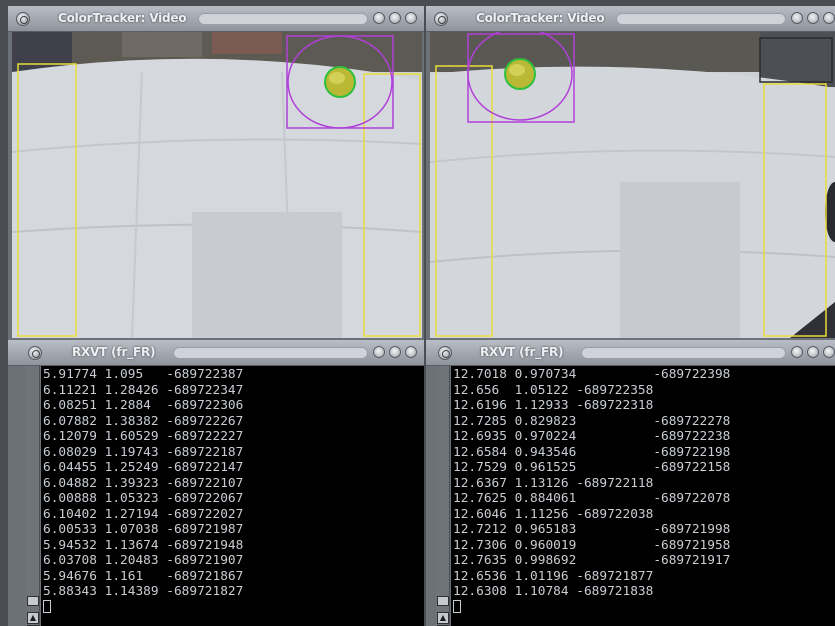 The image size is (835, 626). Describe the element at coordinates (592, 467) in the screenshot. I see `terminal-line: 12.7529 0.961525 -689722158` at that location.